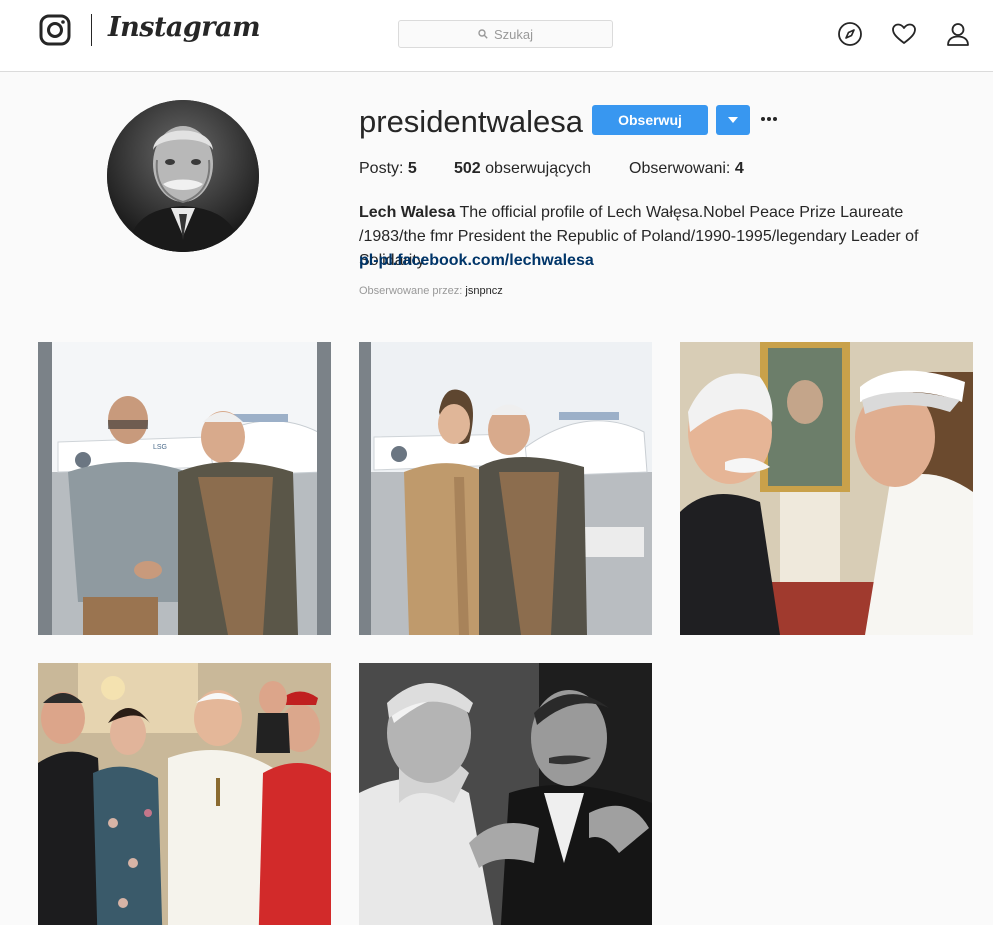 The width and height of the screenshot is (993, 925). What do you see at coordinates (513, 34) in the screenshot?
I see `search-placeholder: Szukaj` at bounding box center [513, 34].